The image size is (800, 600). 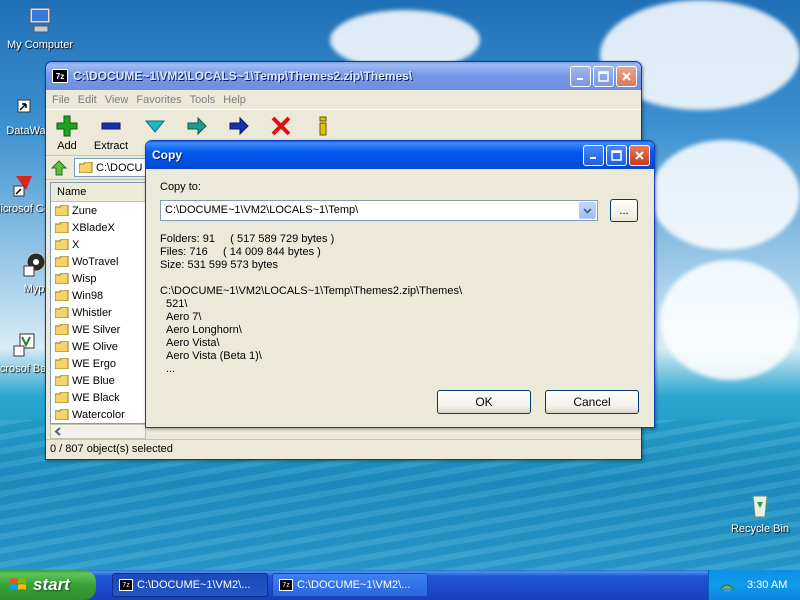 What do you see at coordinates (603, 76) in the screenshot?
I see `maximize-button` at bounding box center [603, 76].